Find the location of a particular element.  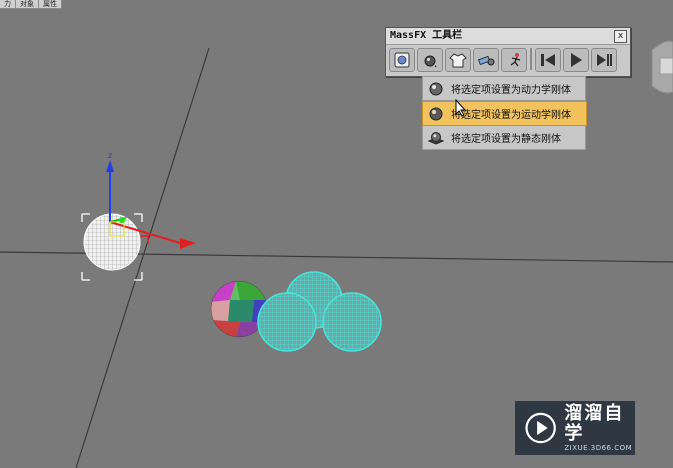

cloth-button is located at coordinates (458, 60).